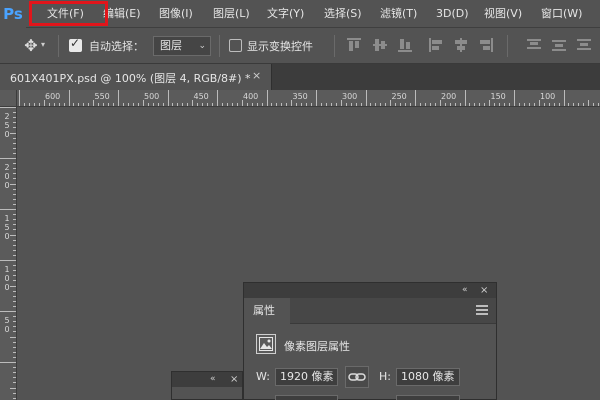 The height and width of the screenshot is (400, 600). Describe the element at coordinates (285, 14) in the screenshot. I see `menu-type: 文字(Y)` at that location.